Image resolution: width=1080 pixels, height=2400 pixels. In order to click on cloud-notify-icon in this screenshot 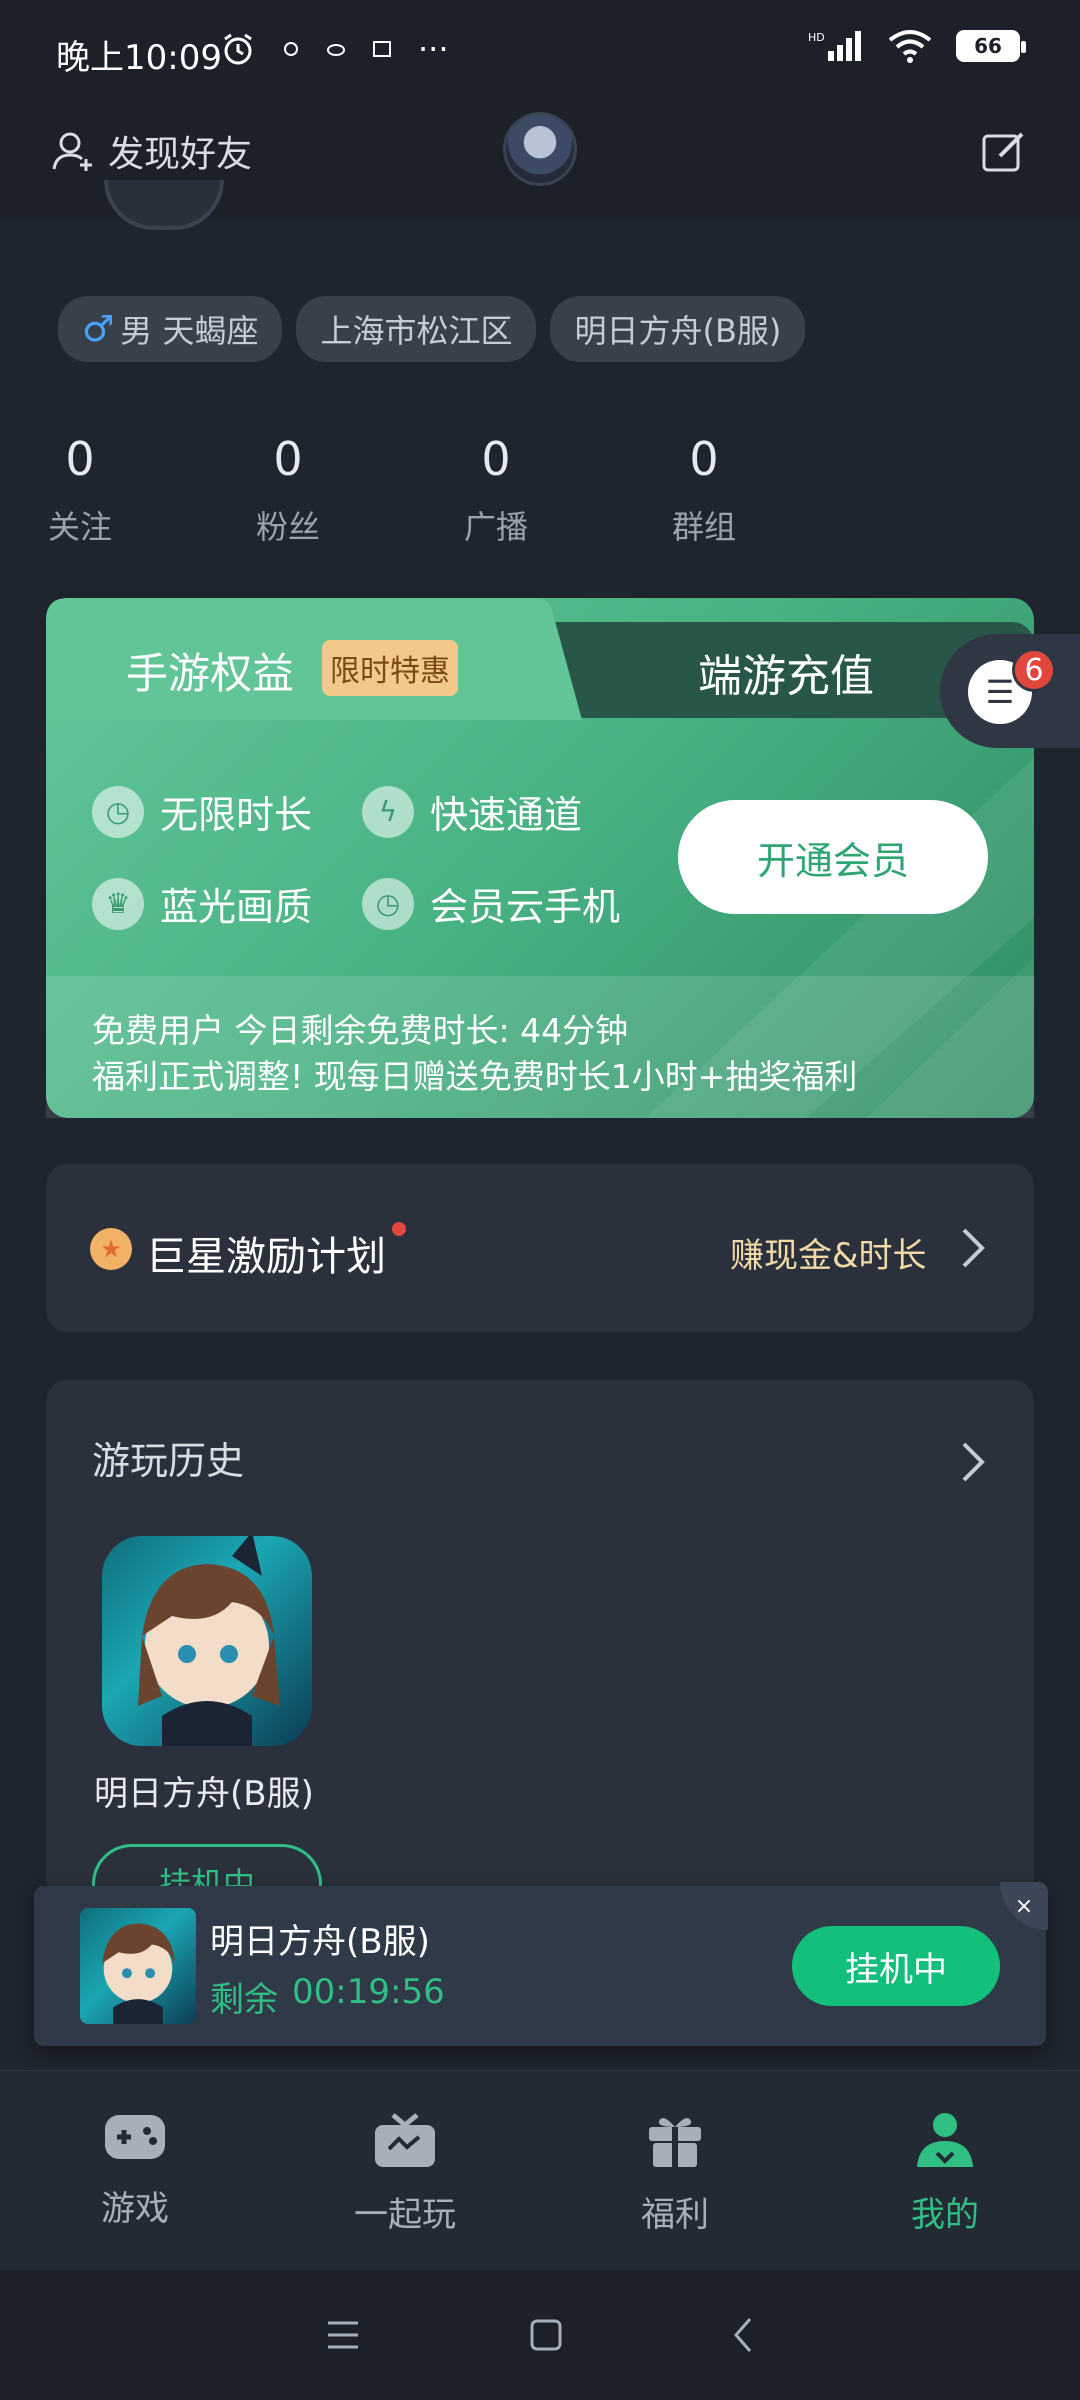, I will do `click(336, 50)`.